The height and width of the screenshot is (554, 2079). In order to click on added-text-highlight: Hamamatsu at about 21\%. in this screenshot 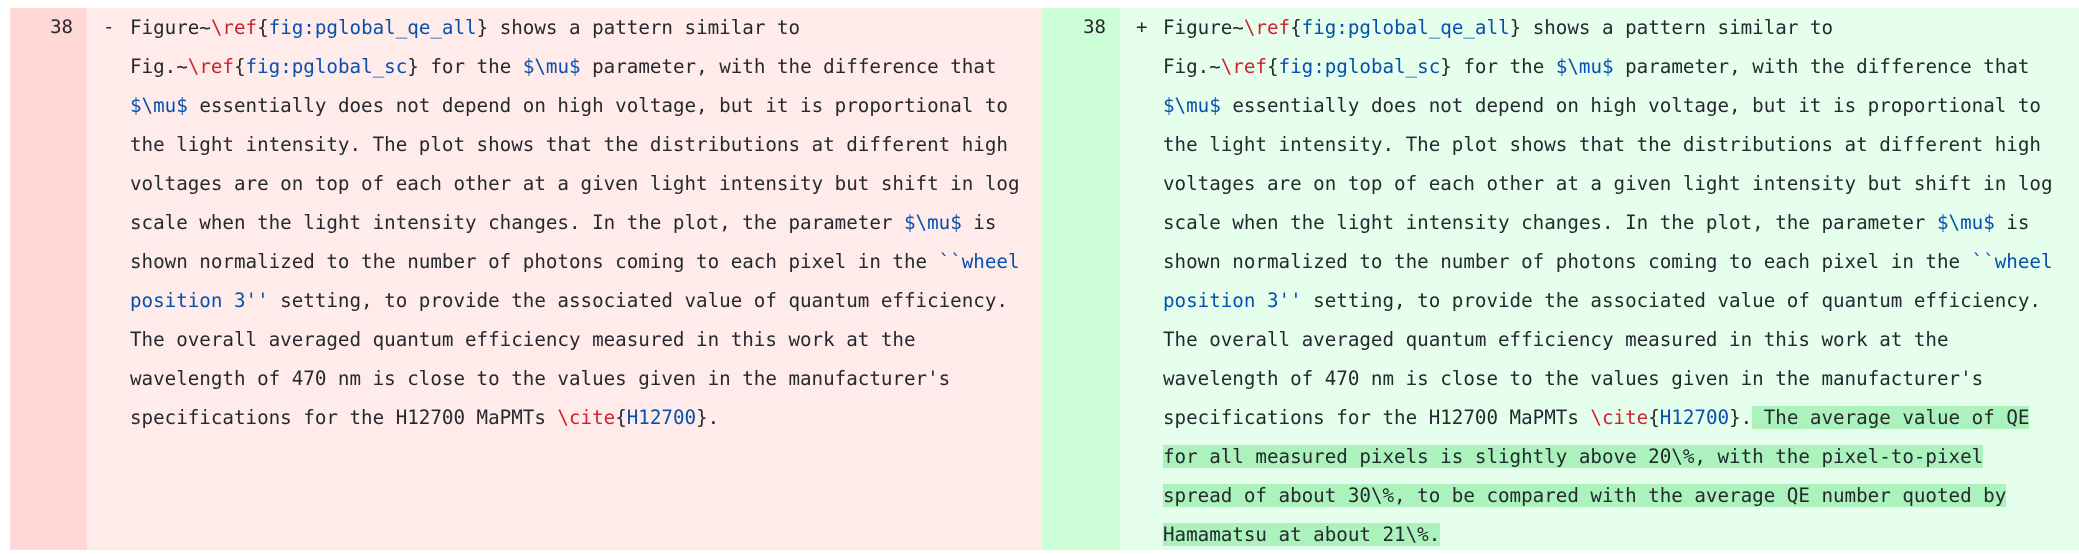, I will do `click(1302, 534)`.